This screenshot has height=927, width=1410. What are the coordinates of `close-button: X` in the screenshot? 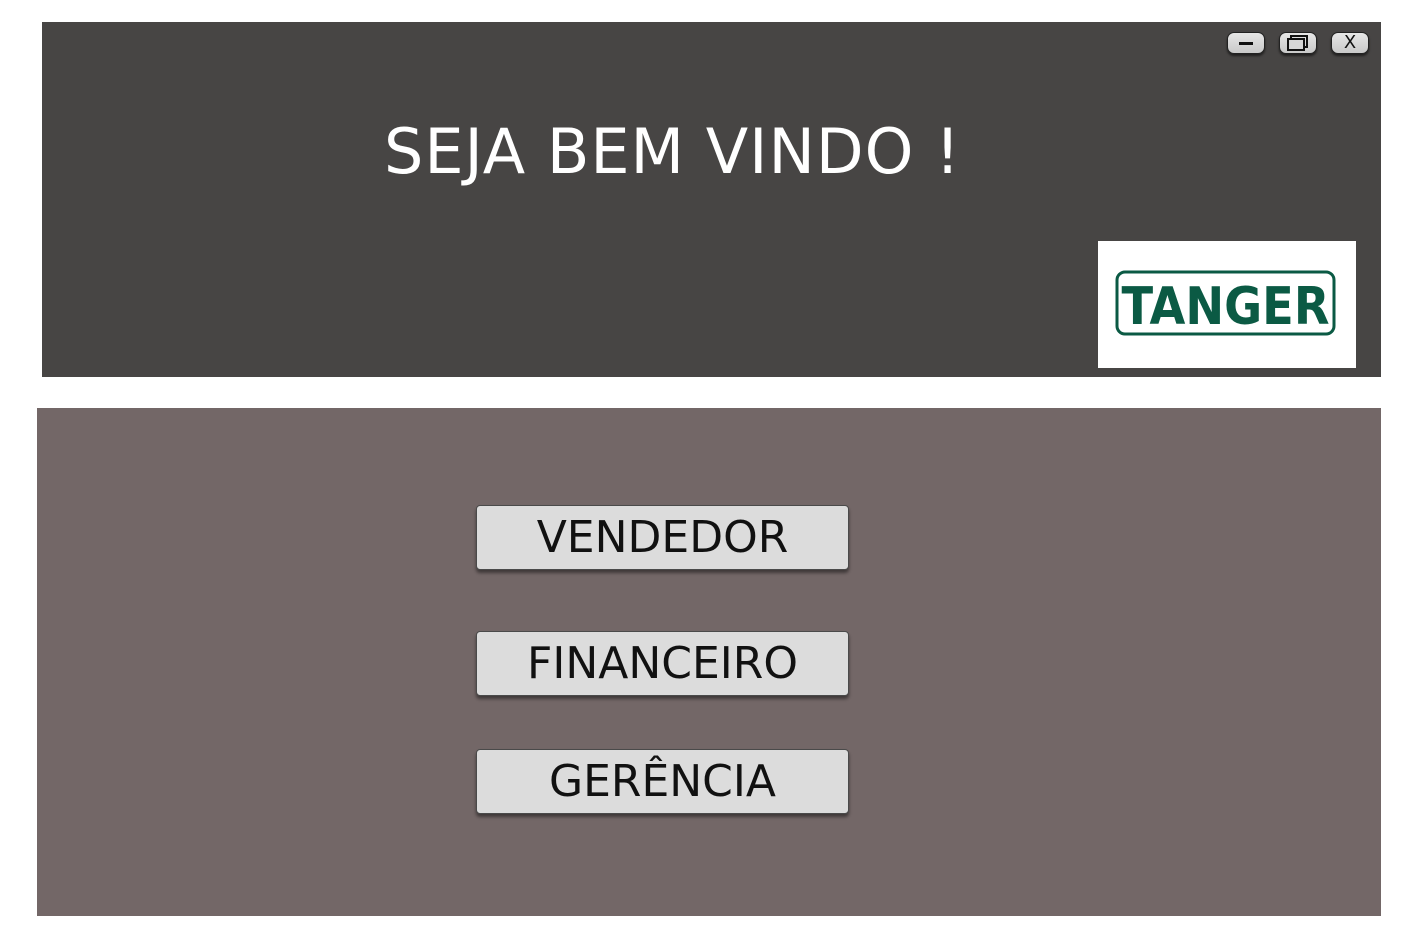 It's located at (1350, 43).